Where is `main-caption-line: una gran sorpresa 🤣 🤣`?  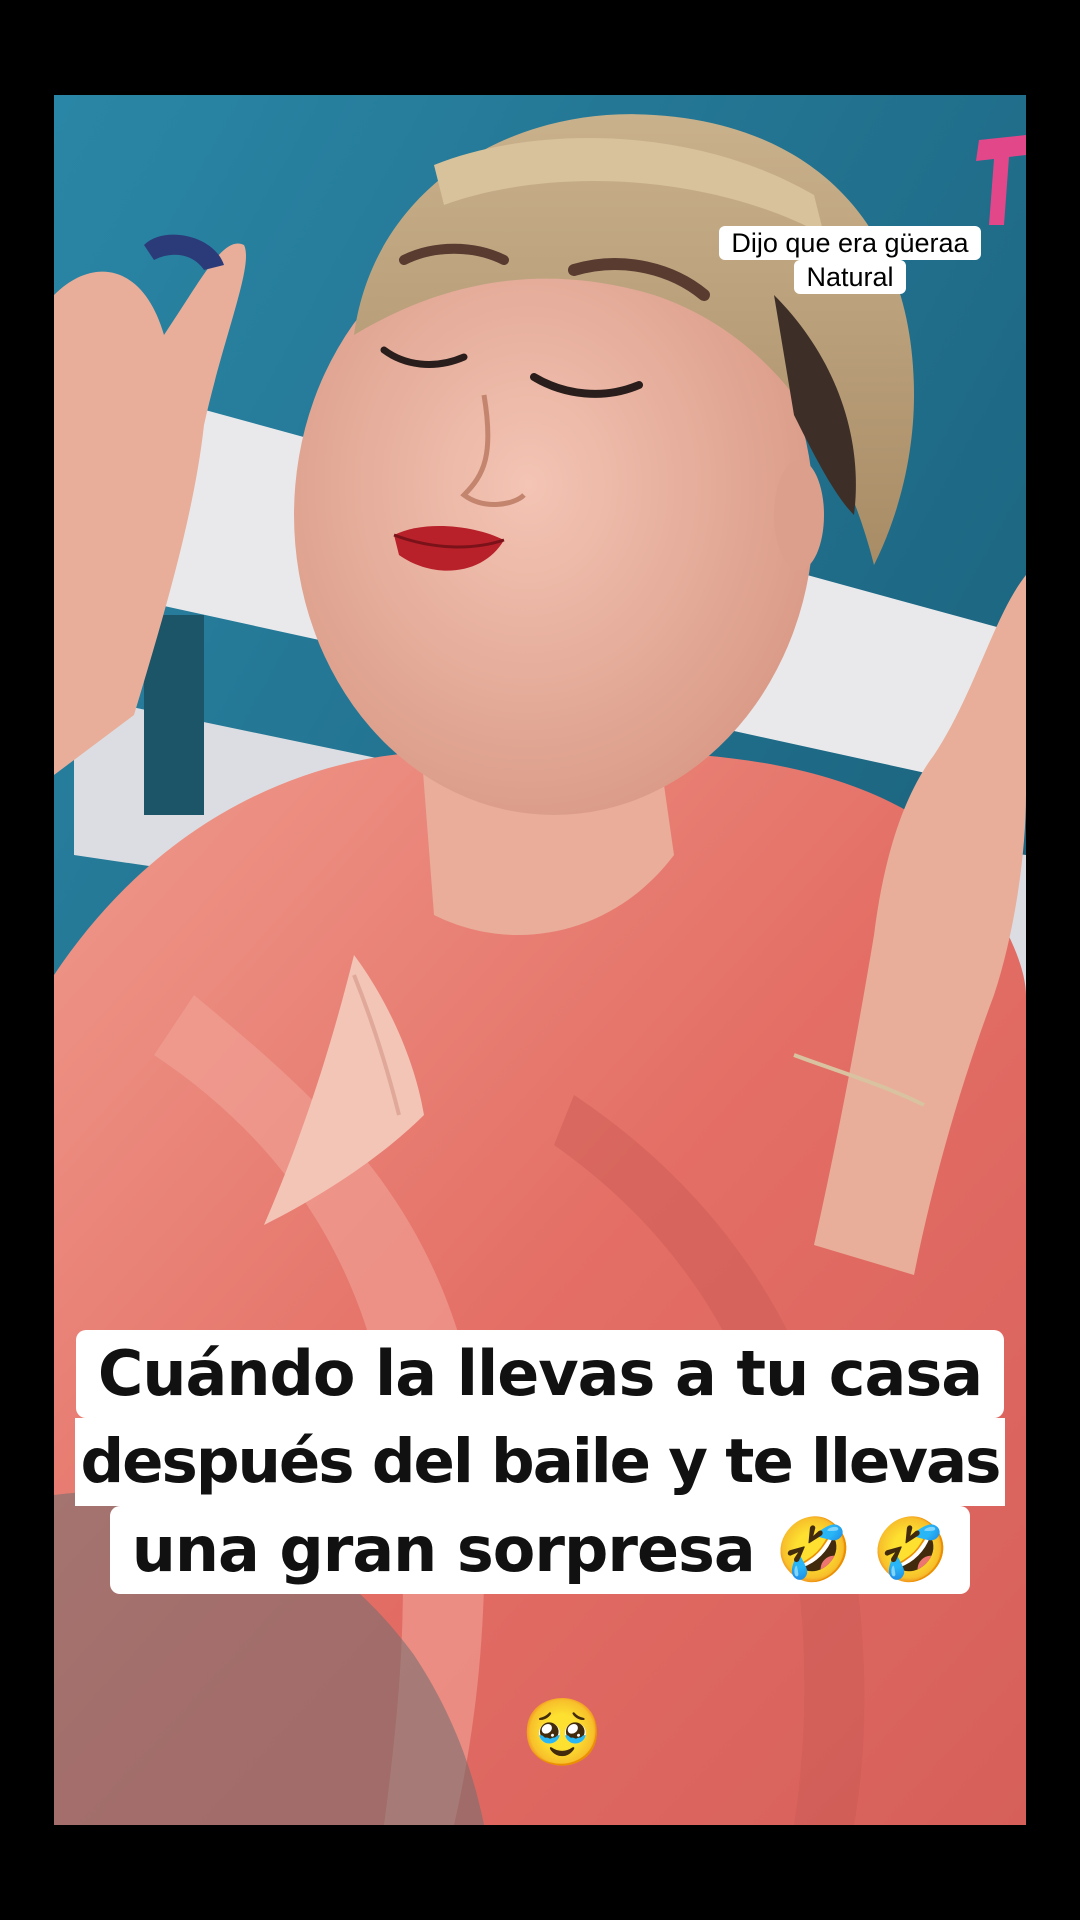
main-caption-line: una gran sorpresa 🤣 🤣 is located at coordinates (540, 1550).